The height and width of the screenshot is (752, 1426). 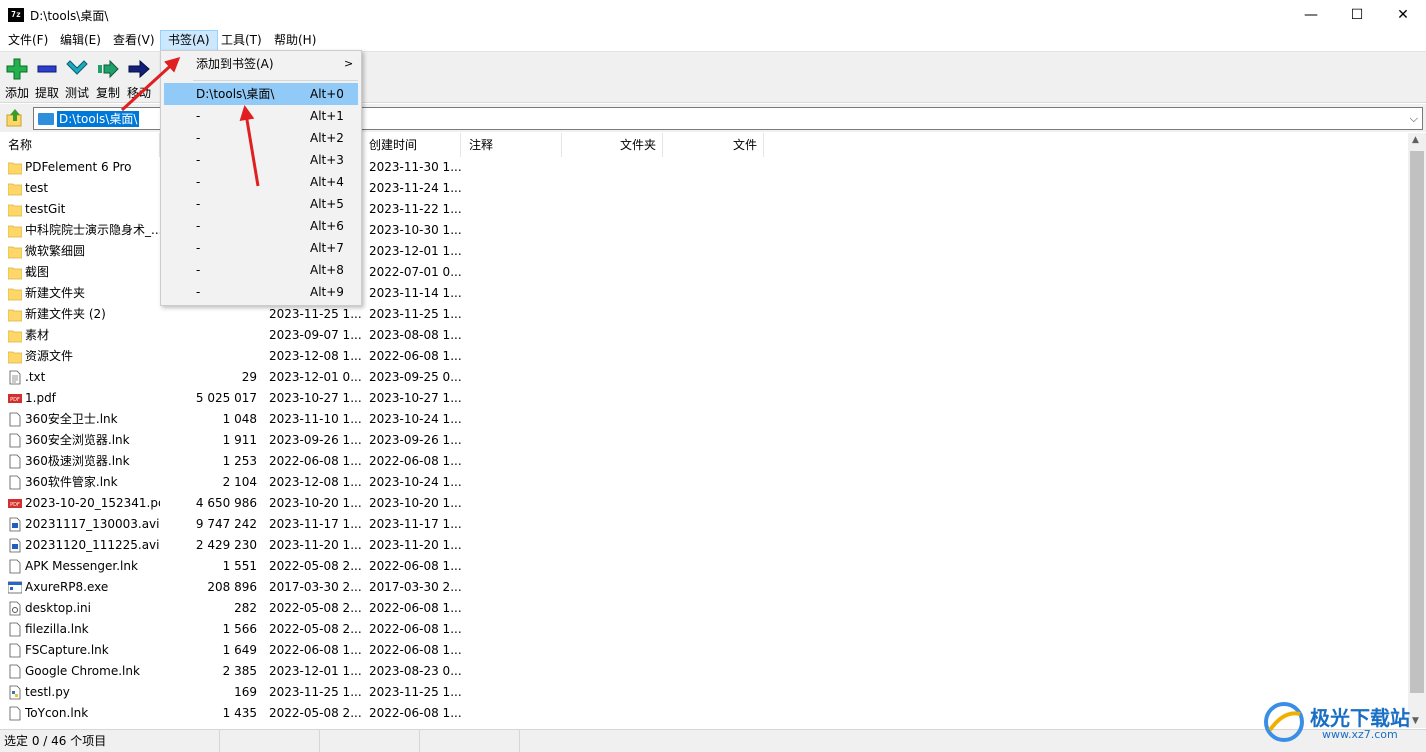 What do you see at coordinates (47, 69) in the screenshot?
I see `minus-icon` at bounding box center [47, 69].